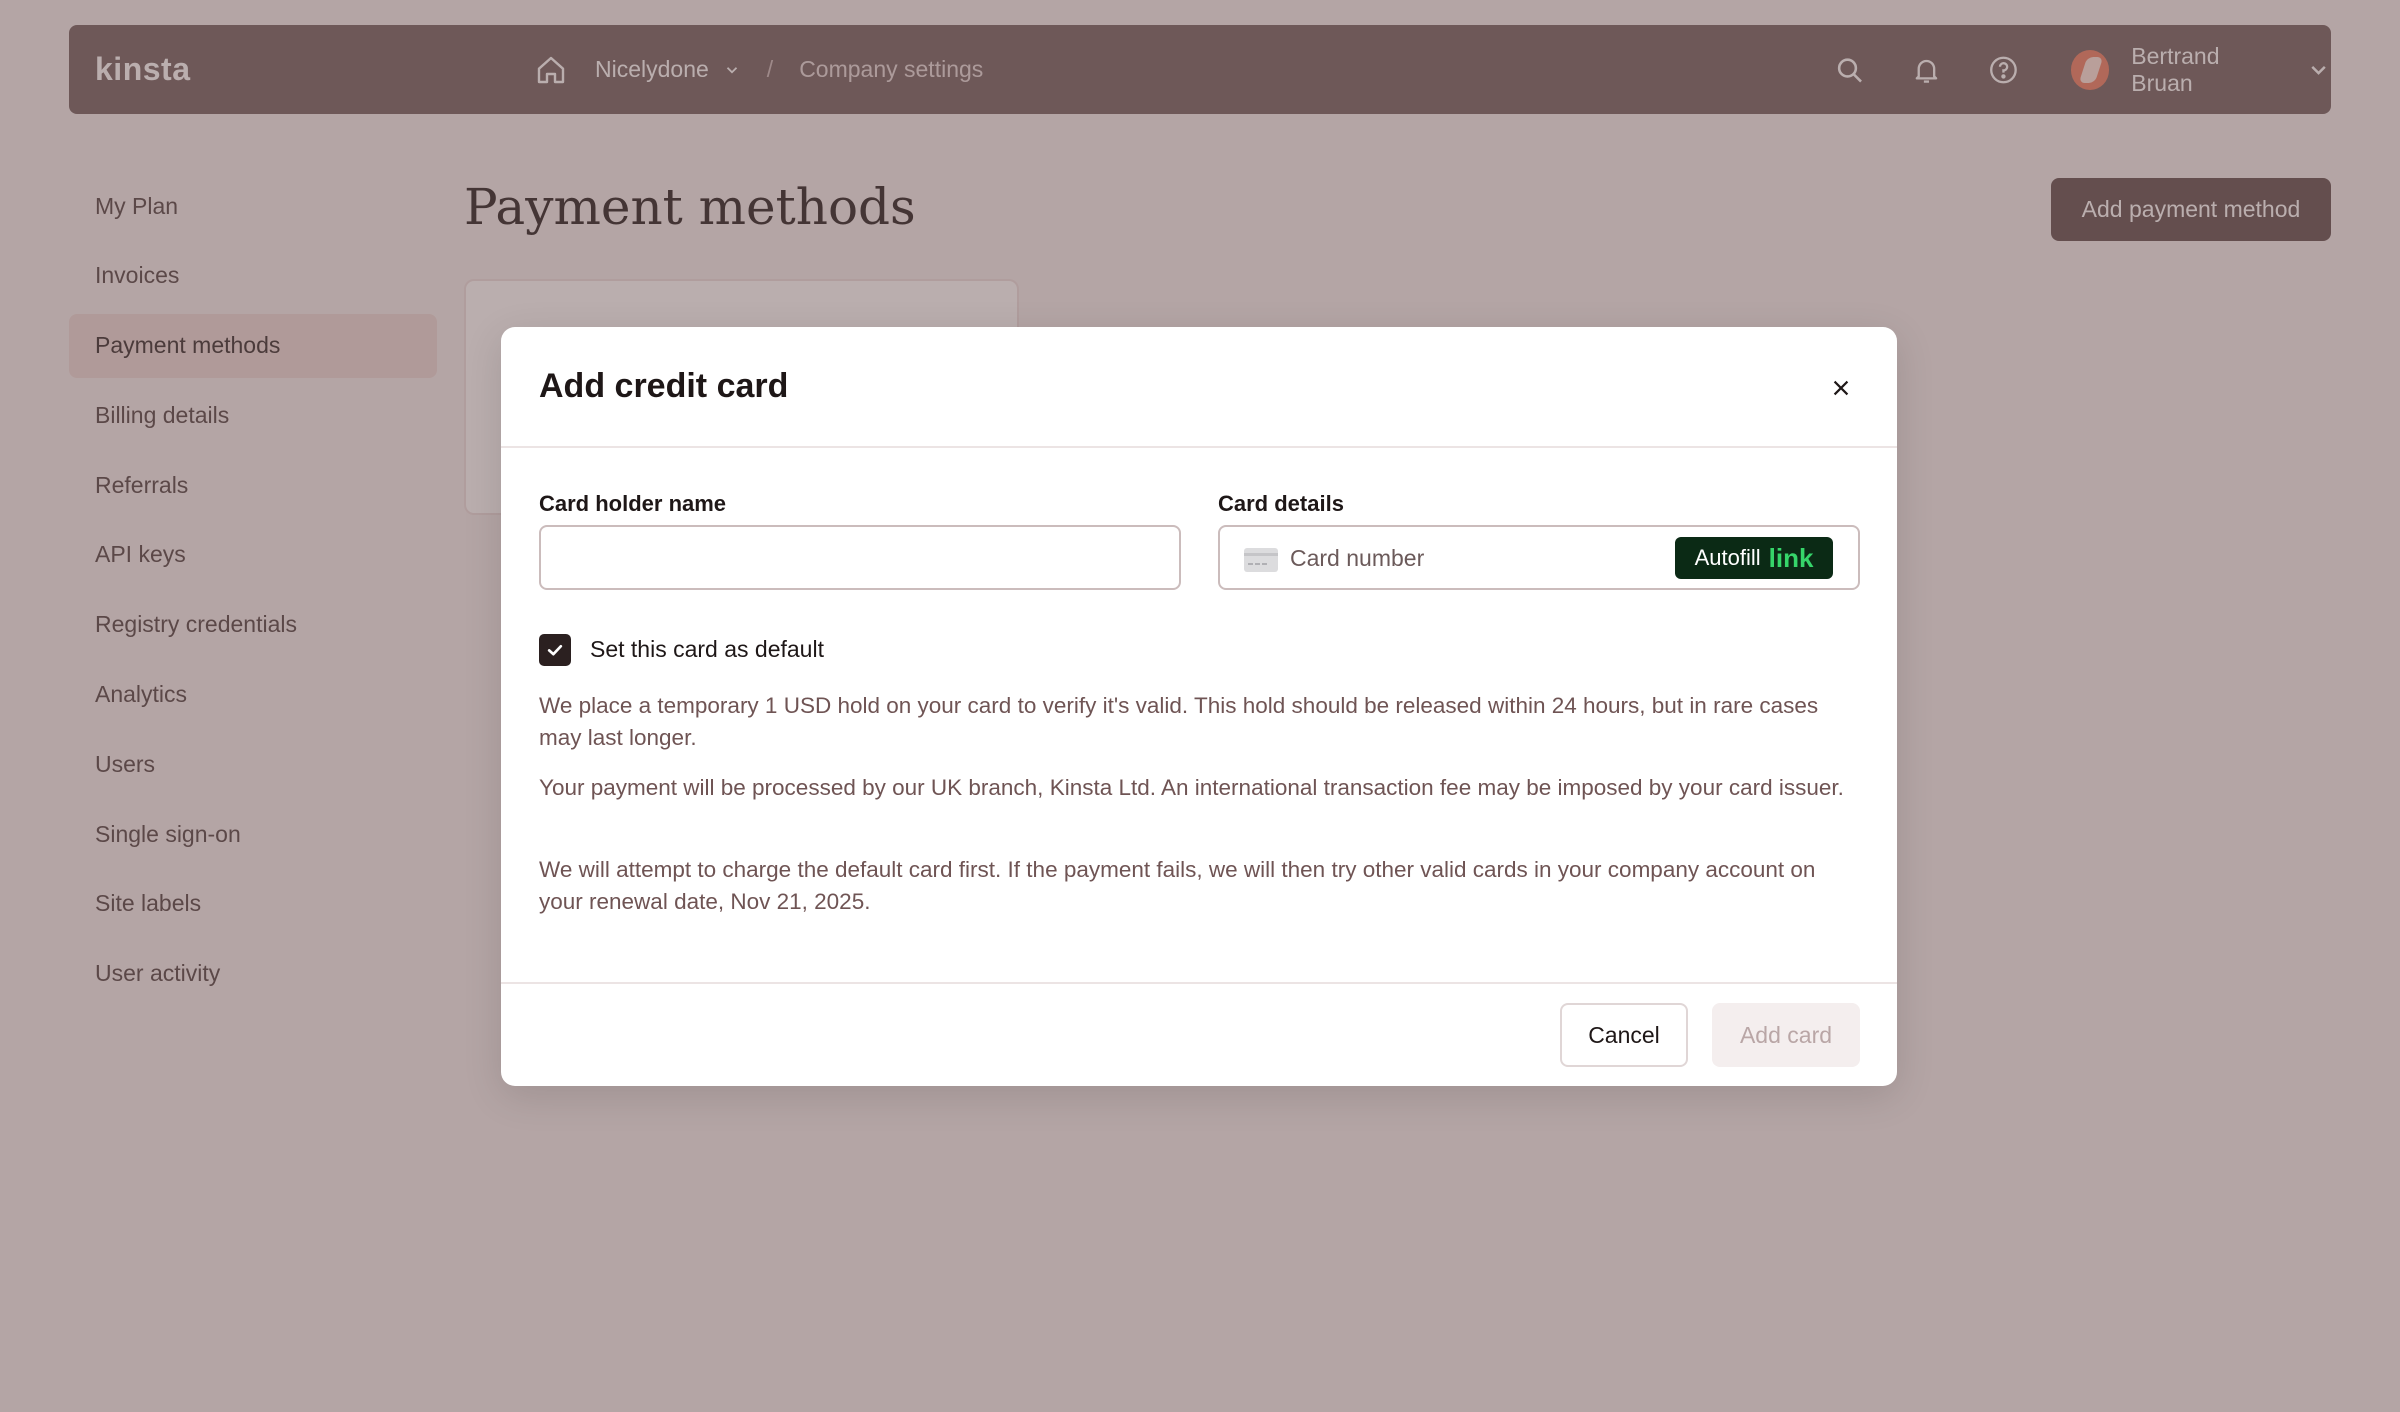  I want to click on autofill-label: Autofill, so click(1727, 557).